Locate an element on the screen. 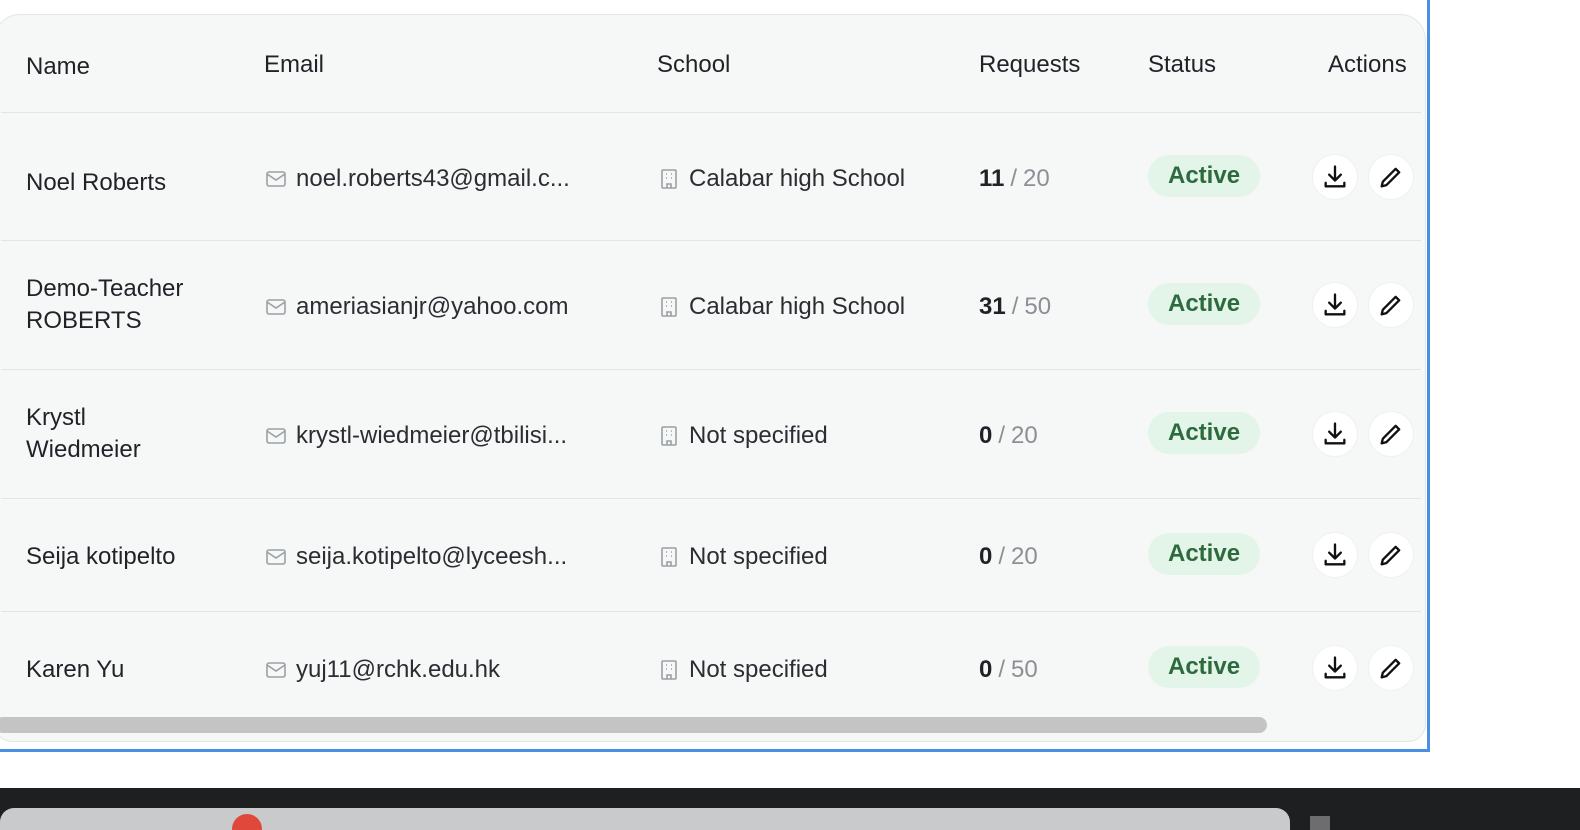  user-email: ameriasianjr@yahoo.com is located at coordinates (449, 307).